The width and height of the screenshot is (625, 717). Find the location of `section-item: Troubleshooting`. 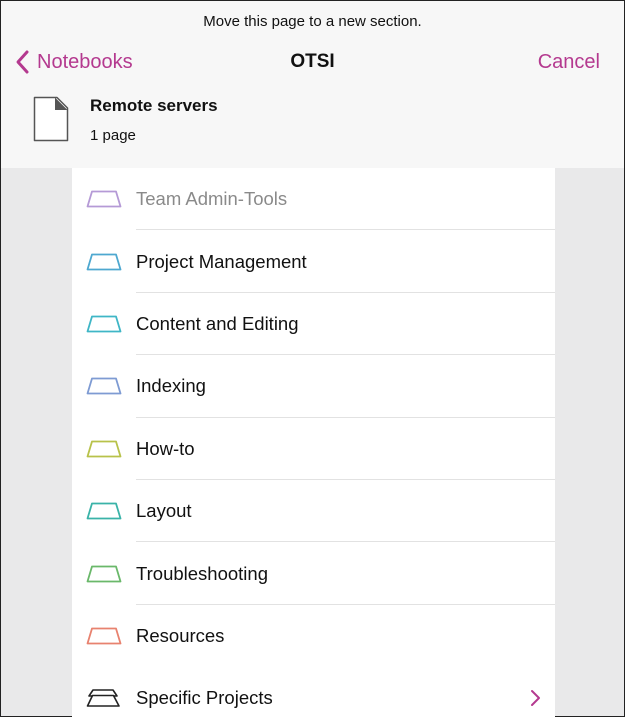

section-item: Troubleshooting is located at coordinates (313, 574).